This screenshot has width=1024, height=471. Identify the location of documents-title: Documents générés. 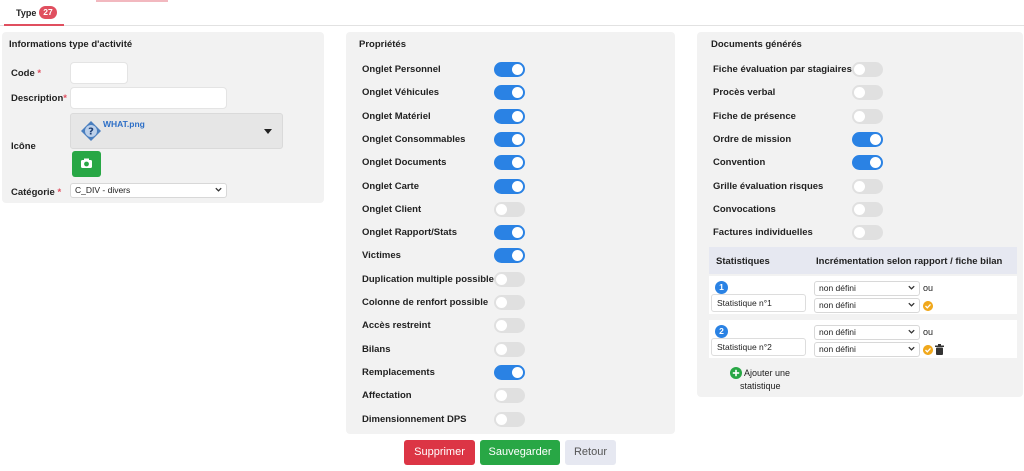
(756, 44).